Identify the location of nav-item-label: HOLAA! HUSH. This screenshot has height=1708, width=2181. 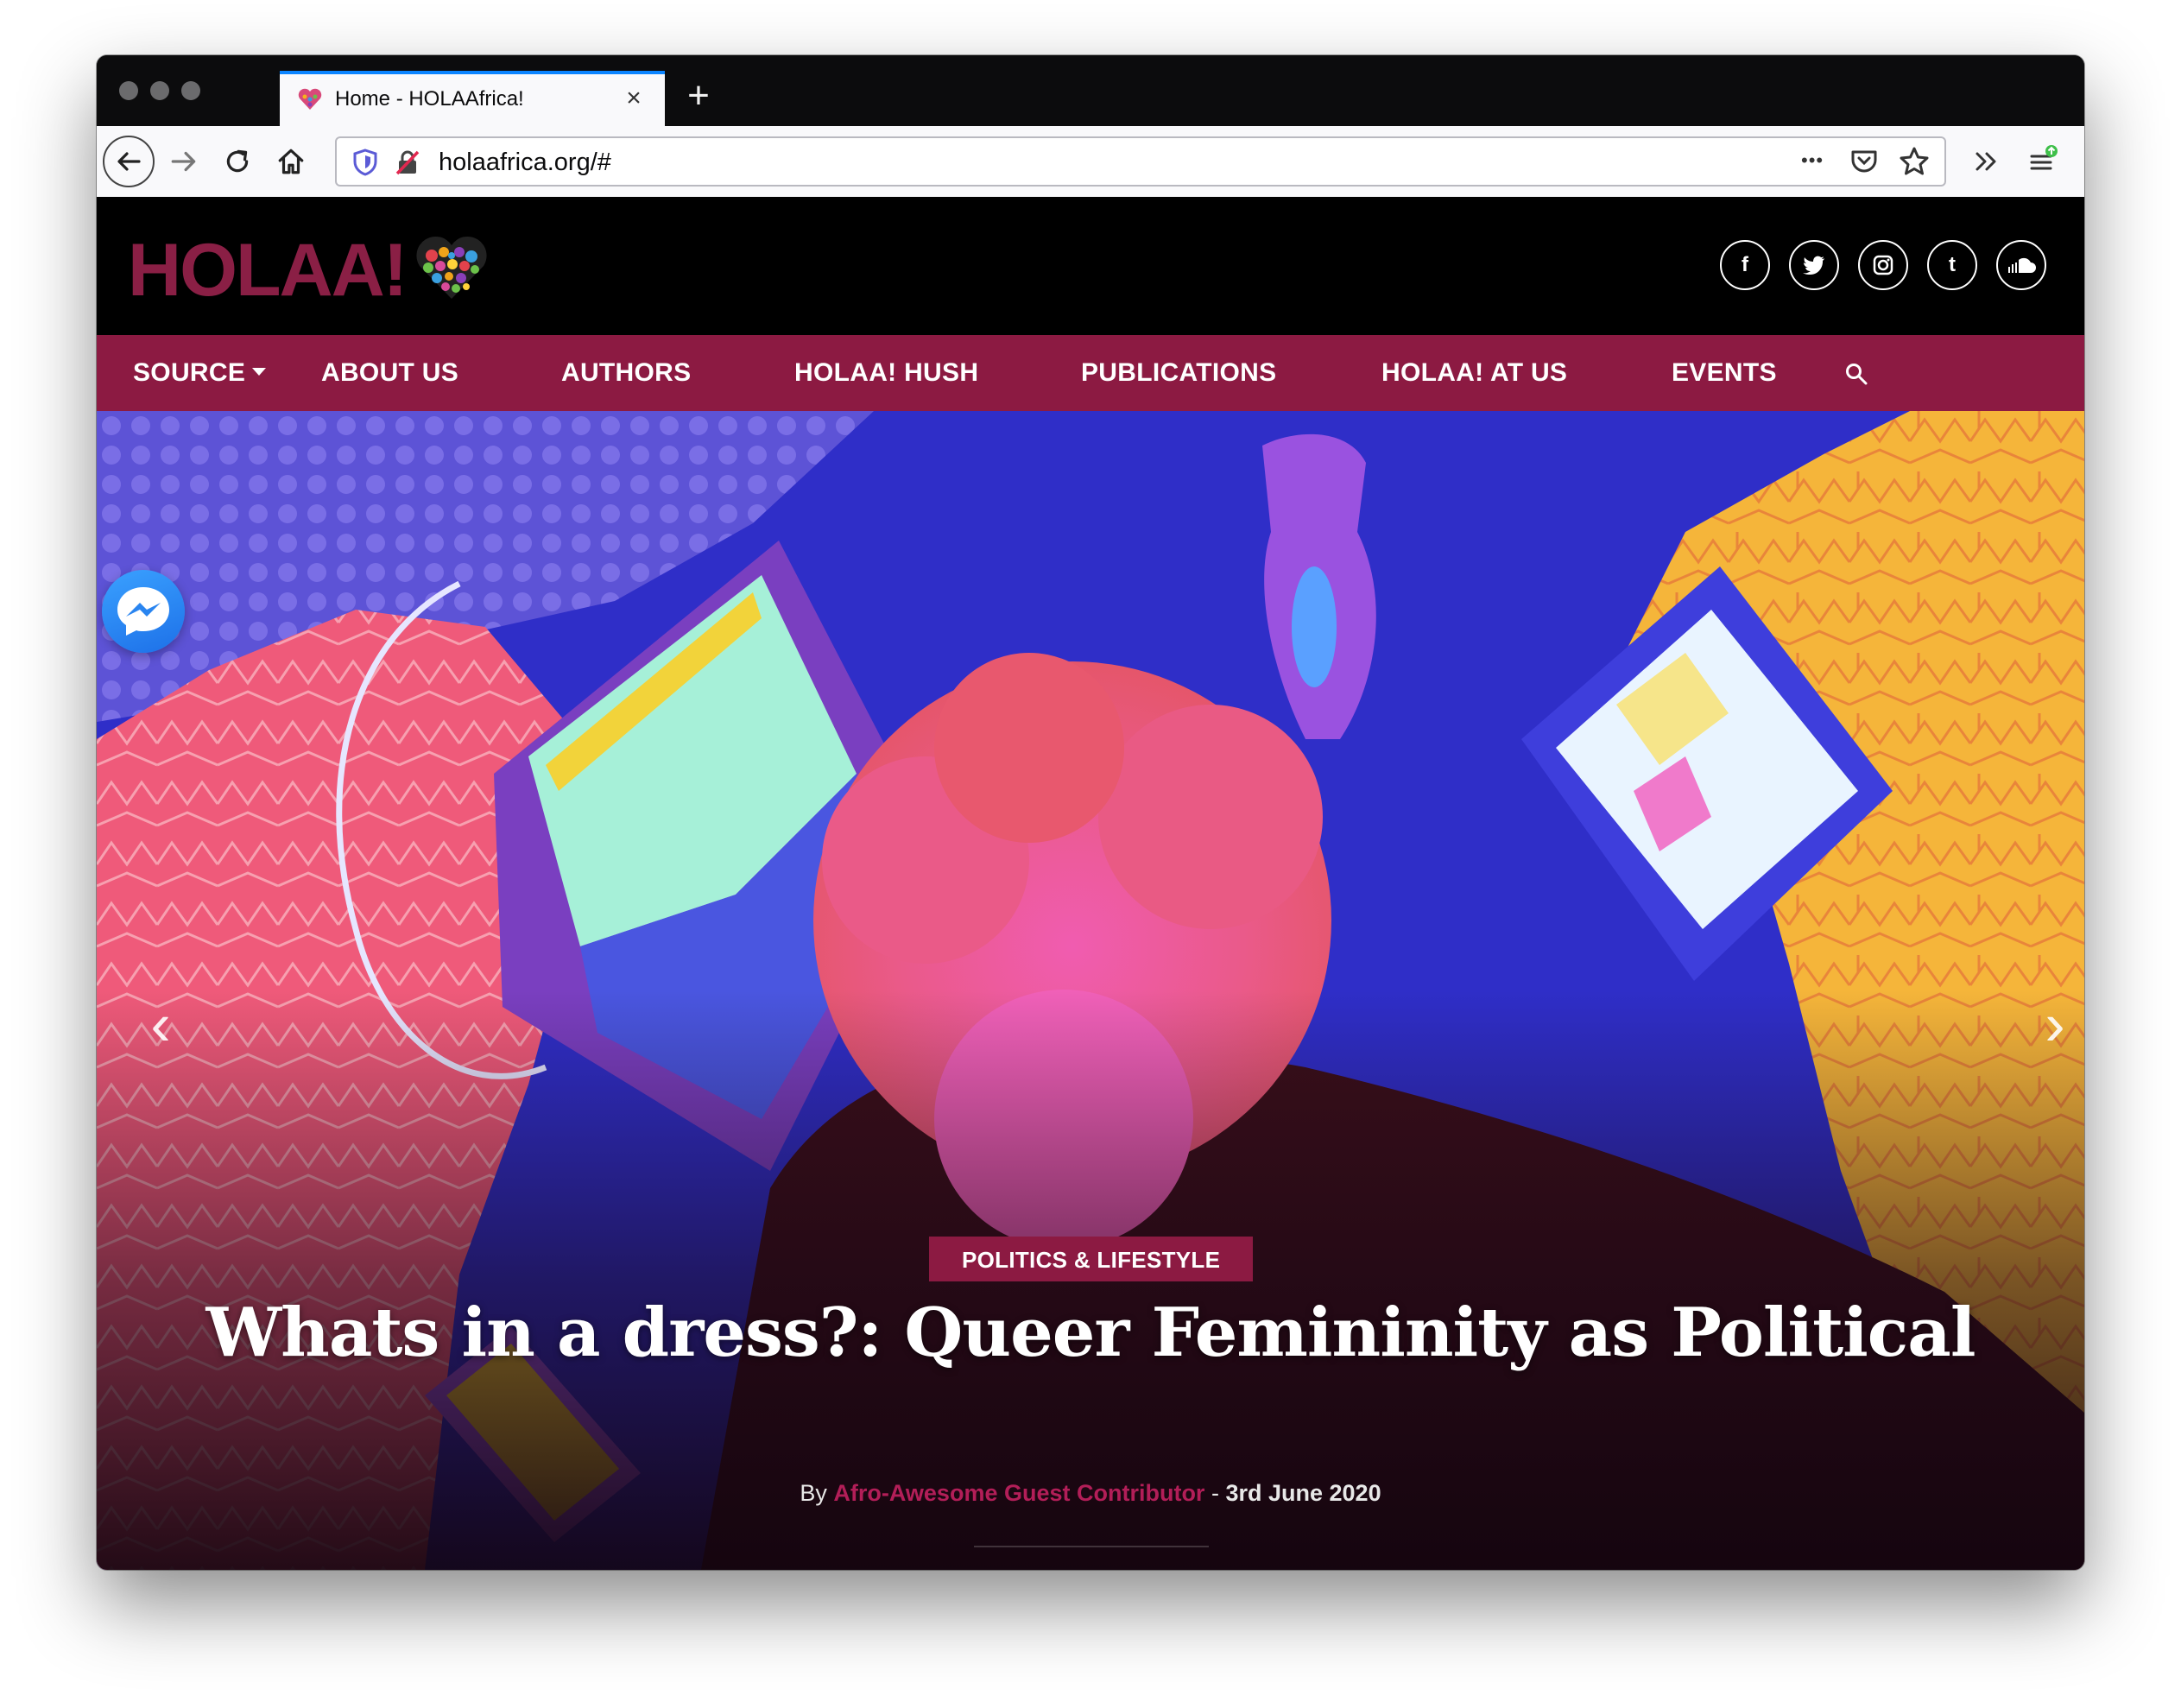
(886, 372).